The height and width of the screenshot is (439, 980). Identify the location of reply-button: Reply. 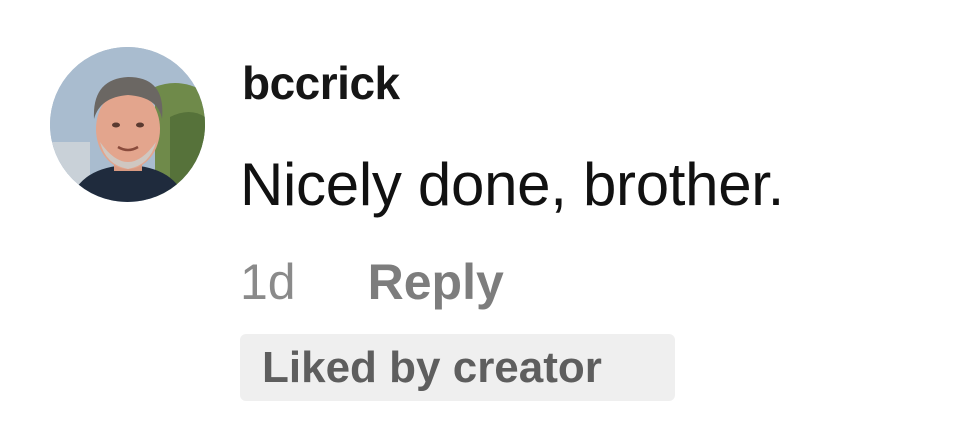
(436, 282).